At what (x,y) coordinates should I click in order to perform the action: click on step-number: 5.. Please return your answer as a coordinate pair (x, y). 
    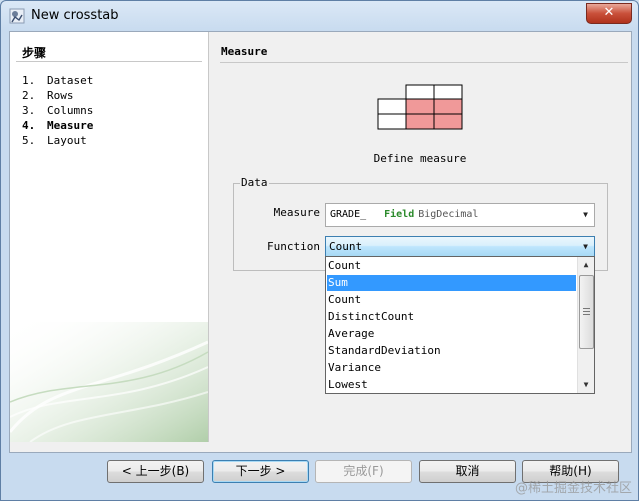
    Looking at the image, I should click on (29, 140).